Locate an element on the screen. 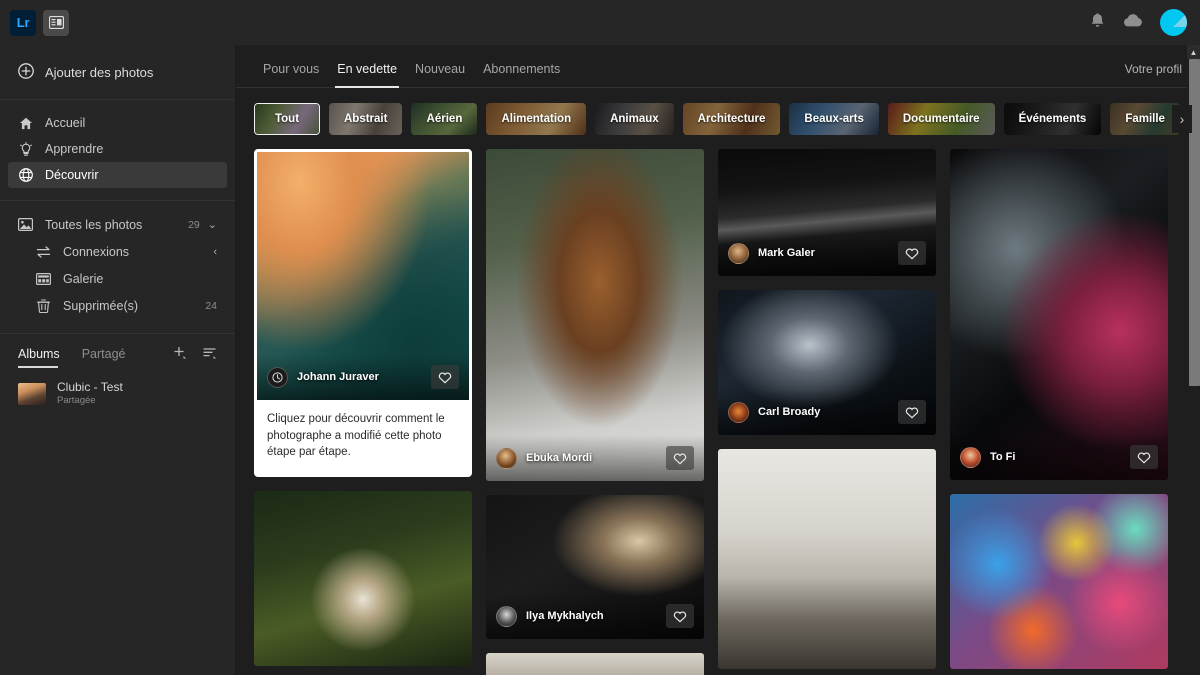 This screenshot has width=1200, height=675. sidebar-item-label: Découvrir is located at coordinates (72, 175).